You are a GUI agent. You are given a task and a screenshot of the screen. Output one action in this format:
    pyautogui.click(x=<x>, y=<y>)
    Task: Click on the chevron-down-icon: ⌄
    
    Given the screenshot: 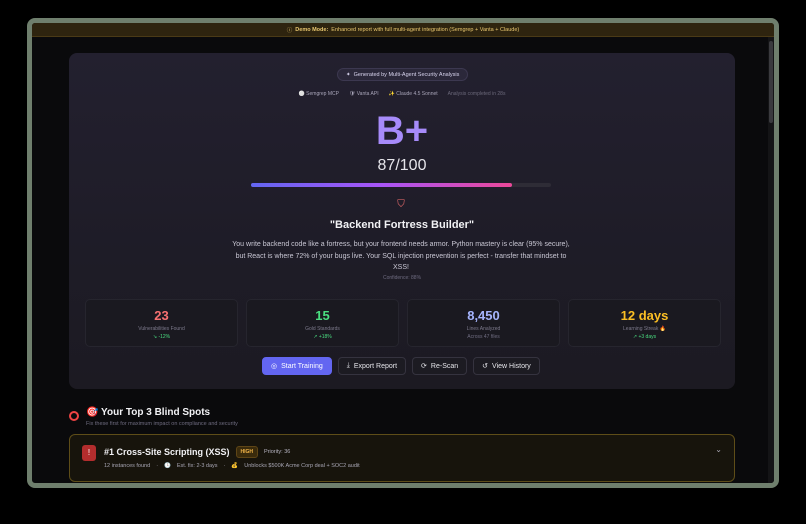 What is the action you would take?
    pyautogui.click(x=718, y=449)
    